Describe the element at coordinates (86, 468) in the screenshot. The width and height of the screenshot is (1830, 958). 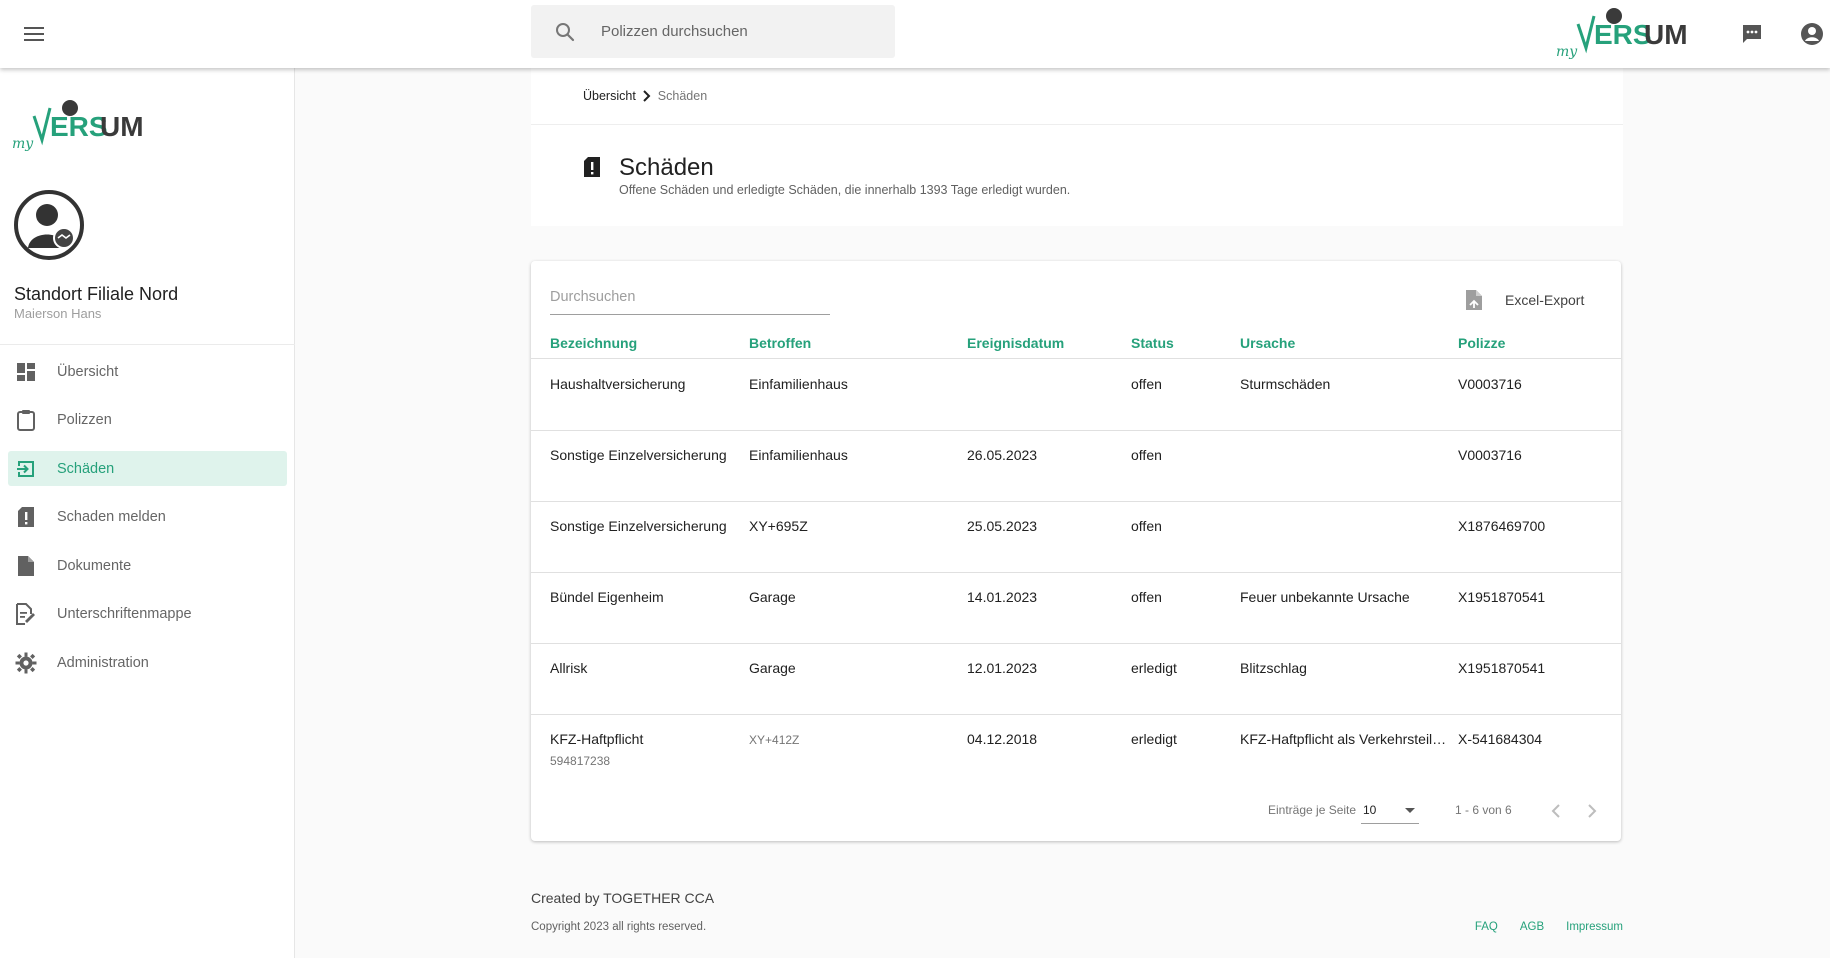
I see `sidebar-item-label: Schäden` at that location.